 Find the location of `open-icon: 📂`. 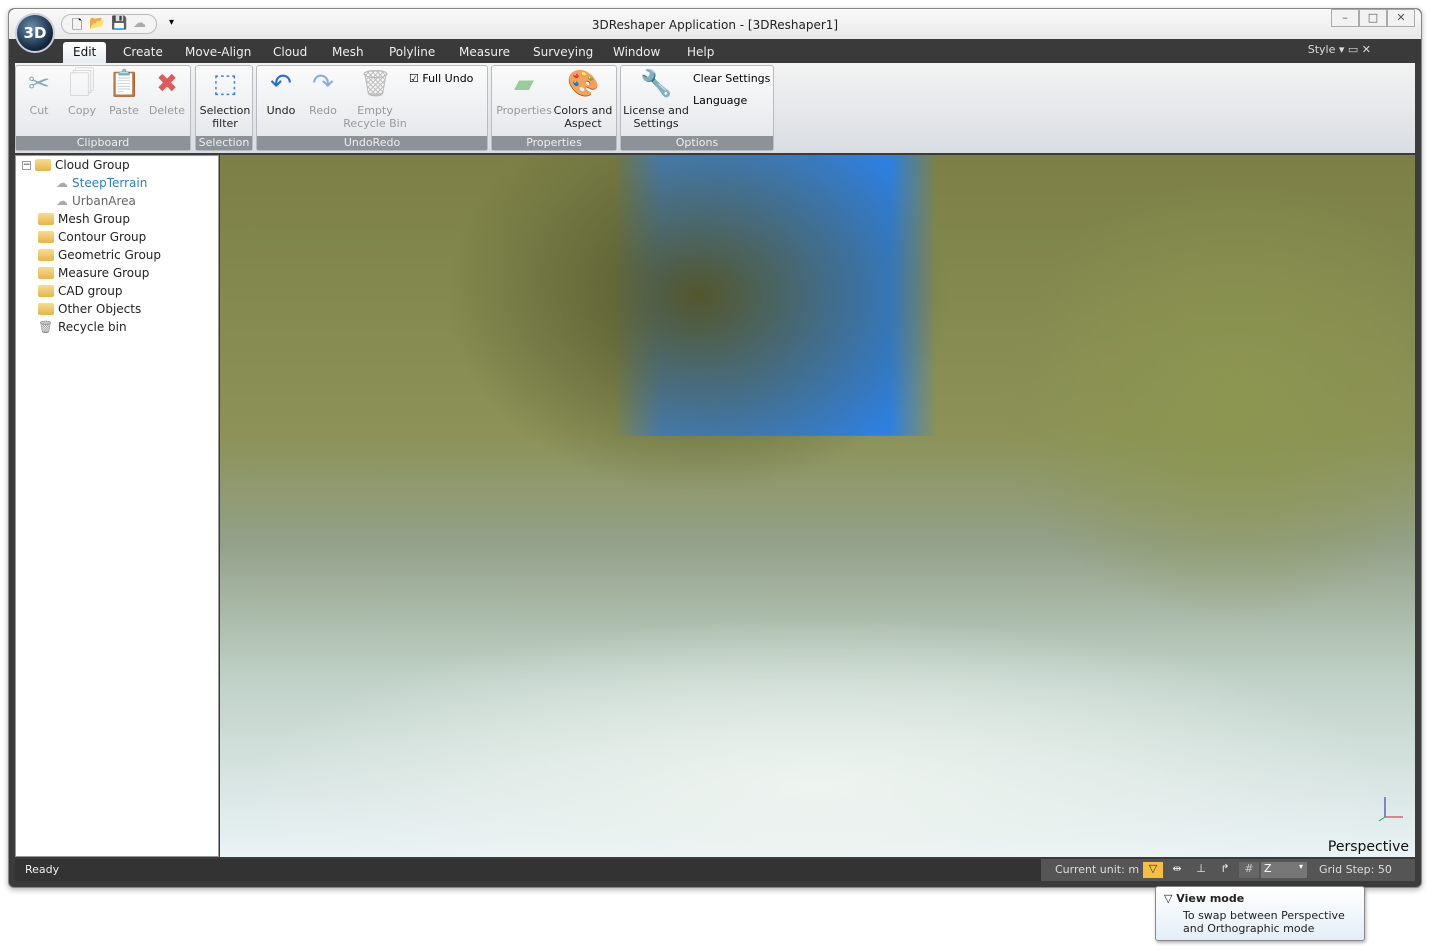

open-icon: 📂 is located at coordinates (97, 24).